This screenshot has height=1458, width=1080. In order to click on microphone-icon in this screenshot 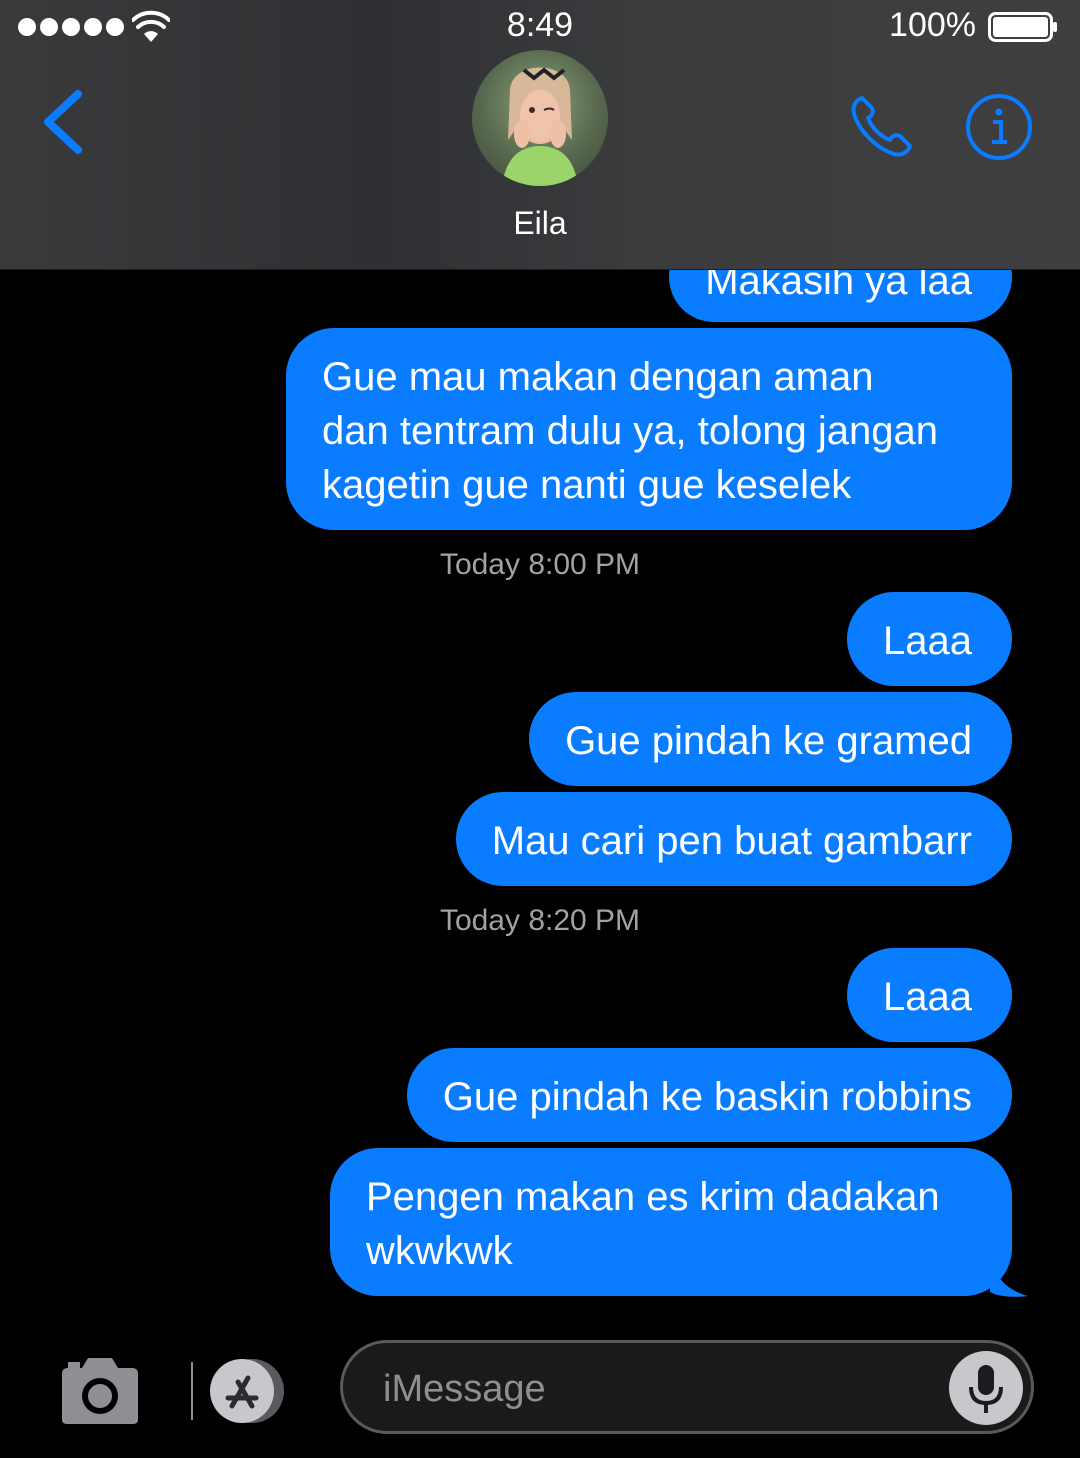, I will do `click(986, 1389)`.